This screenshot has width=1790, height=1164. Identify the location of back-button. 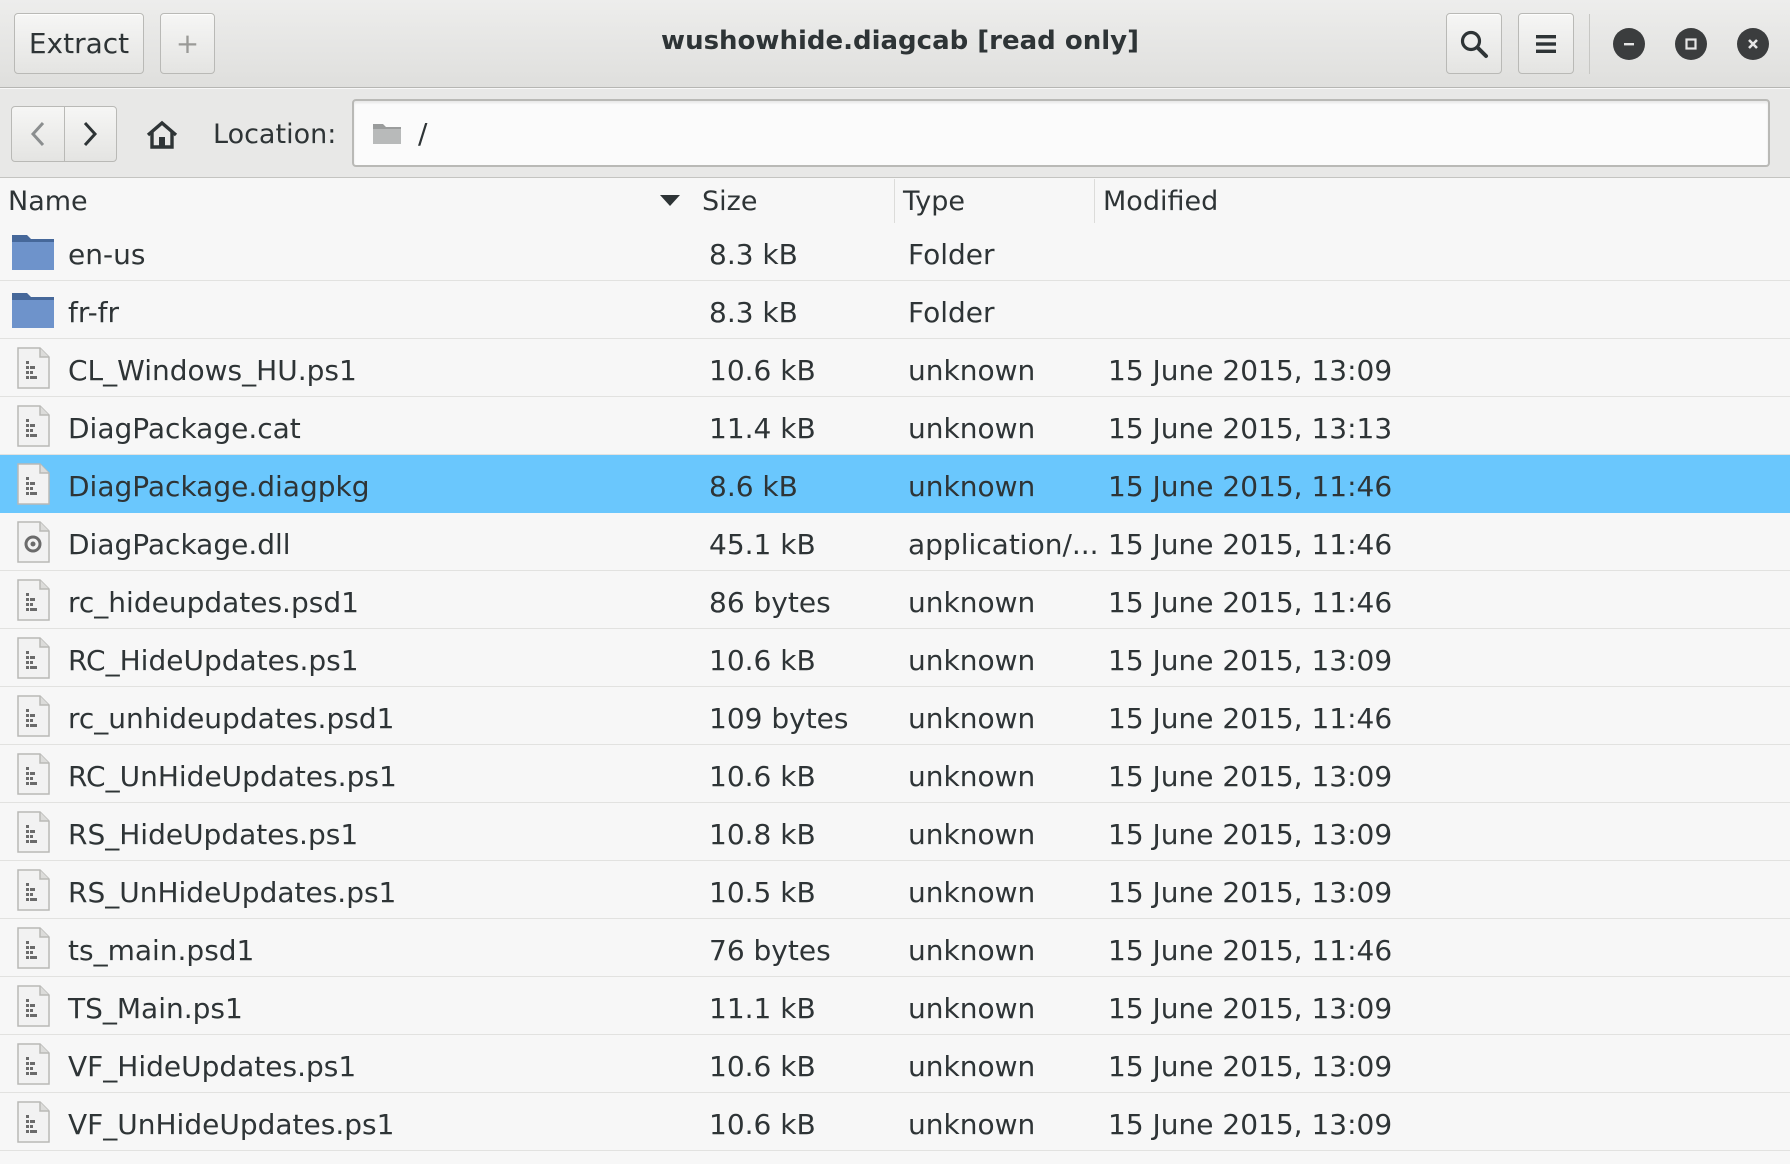
(38, 134).